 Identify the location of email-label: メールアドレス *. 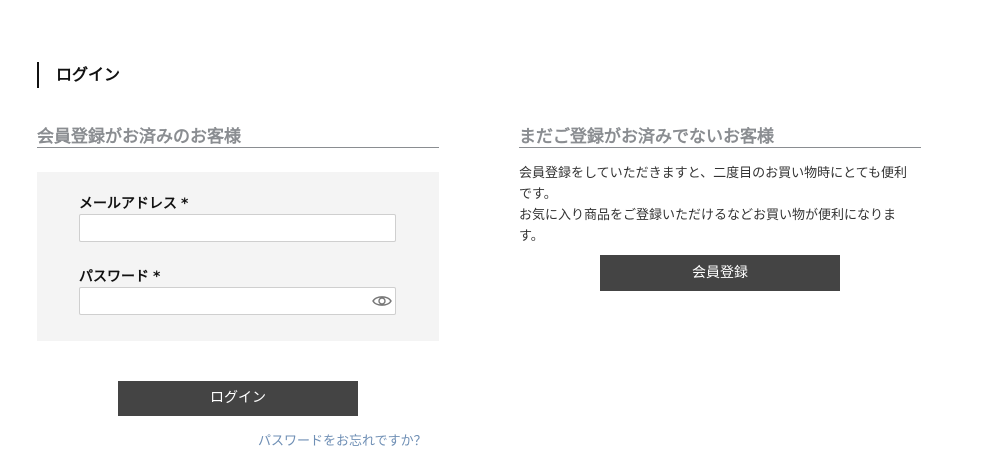
(133, 204).